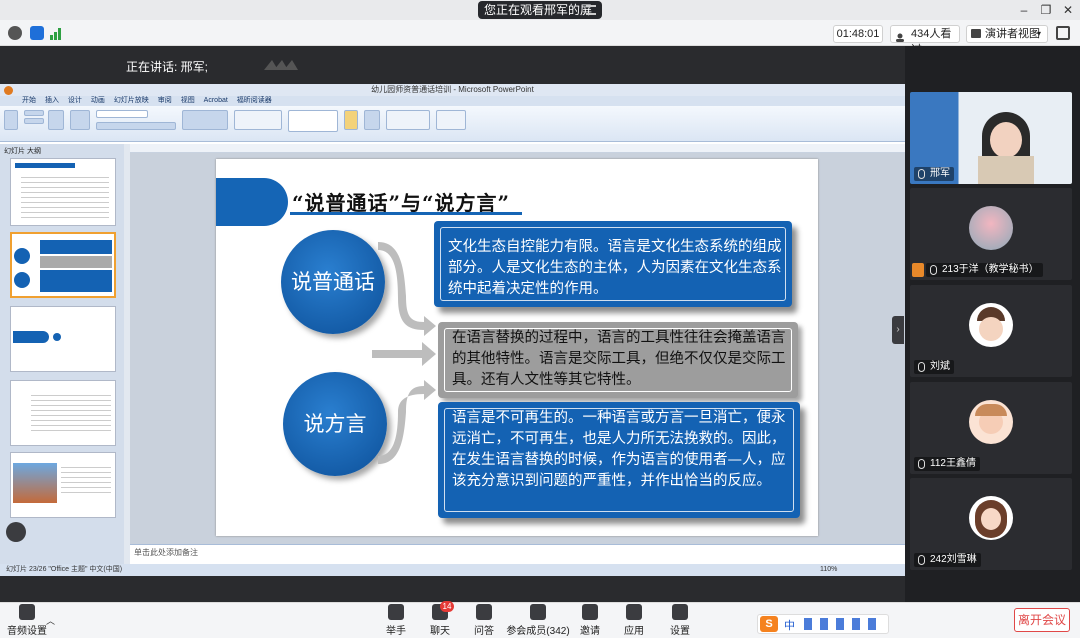  Describe the element at coordinates (34, 121) in the screenshot. I see `copy-button` at that location.